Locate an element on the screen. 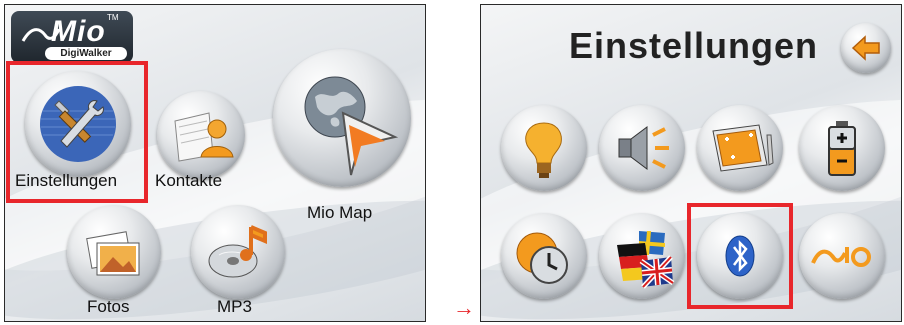 Image resolution: width=904 pixels, height=325 pixels. globe-map-icon is located at coordinates (342, 118).